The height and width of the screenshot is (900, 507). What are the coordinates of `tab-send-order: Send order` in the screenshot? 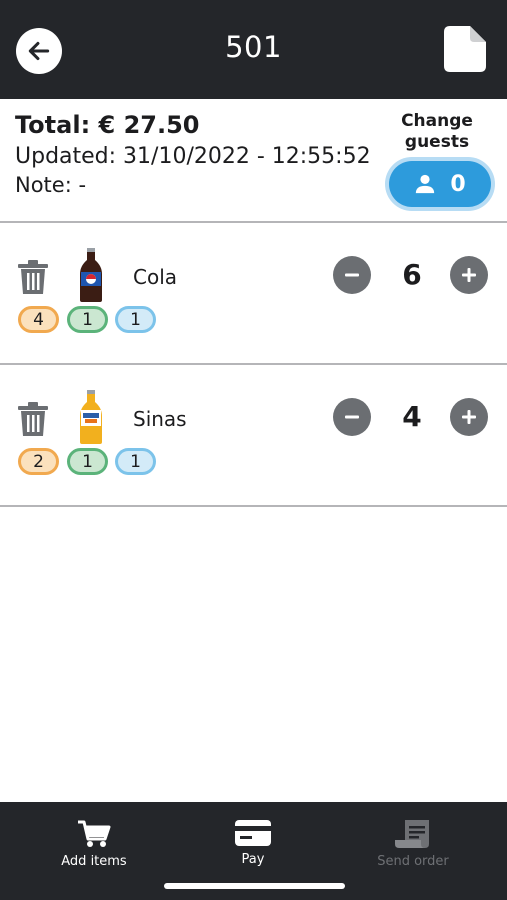 It's located at (413, 844).